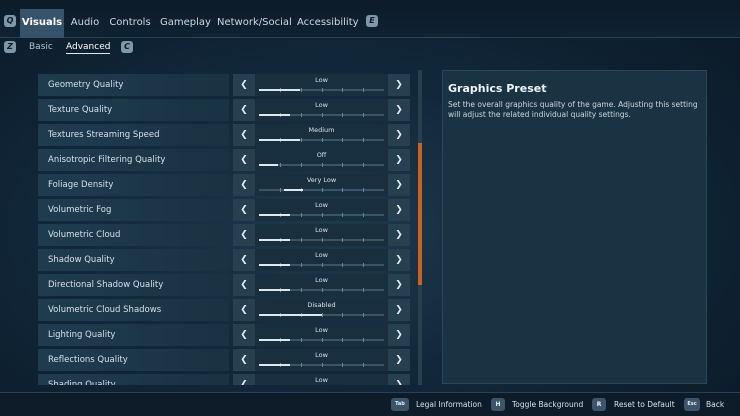  I want to click on setting-label: Shadow Quality, so click(133, 260).